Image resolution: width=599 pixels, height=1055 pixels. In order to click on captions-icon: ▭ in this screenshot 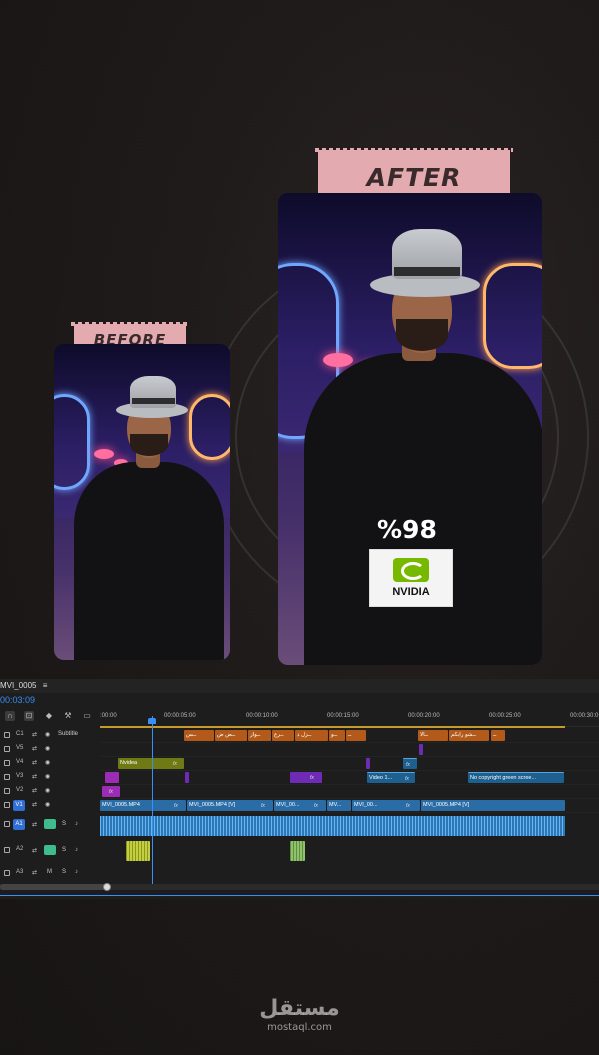, I will do `click(87, 716)`.